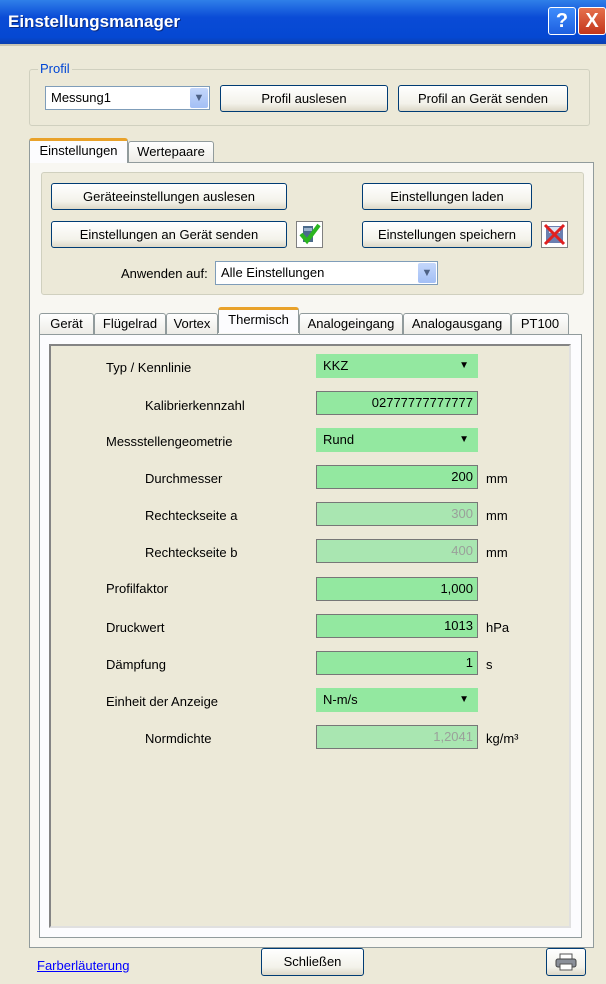 The width and height of the screenshot is (606, 984). I want to click on daempfung-unit: s, so click(489, 664).